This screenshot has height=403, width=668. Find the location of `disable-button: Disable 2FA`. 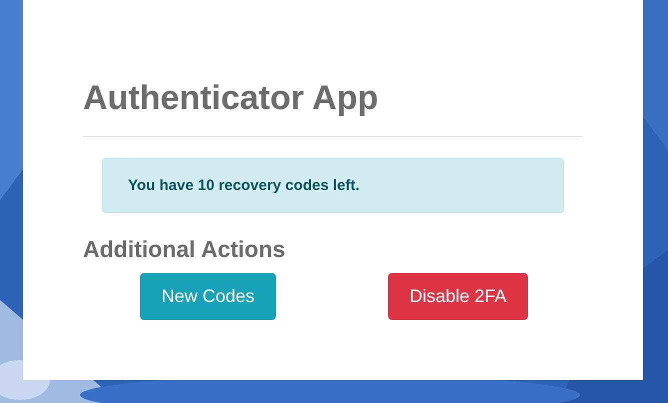

disable-button: Disable 2FA is located at coordinates (458, 296).